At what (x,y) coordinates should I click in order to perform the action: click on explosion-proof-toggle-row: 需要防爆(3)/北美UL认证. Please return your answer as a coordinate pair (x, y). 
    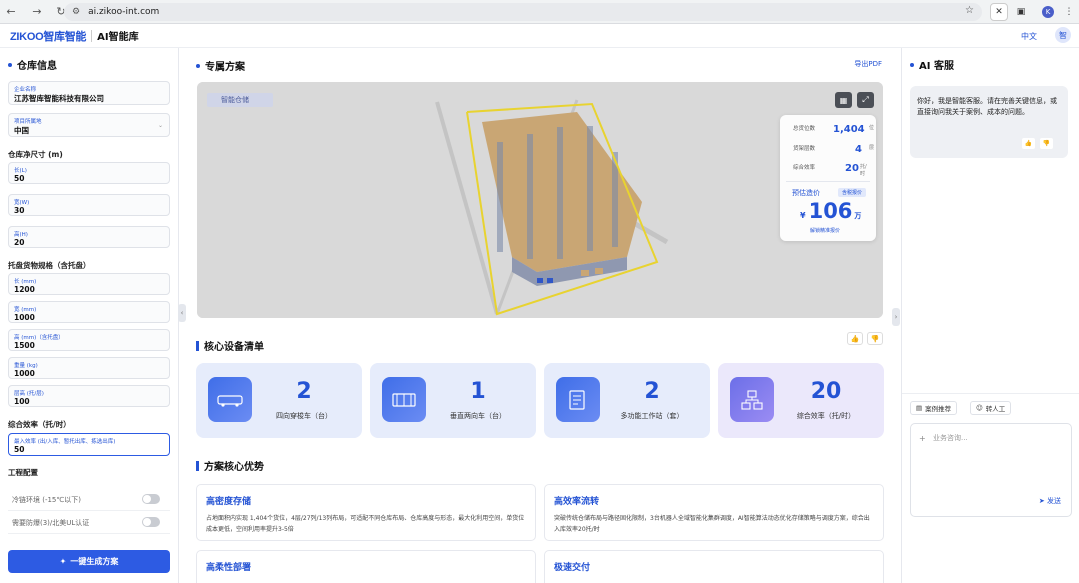
    Looking at the image, I should click on (89, 523).